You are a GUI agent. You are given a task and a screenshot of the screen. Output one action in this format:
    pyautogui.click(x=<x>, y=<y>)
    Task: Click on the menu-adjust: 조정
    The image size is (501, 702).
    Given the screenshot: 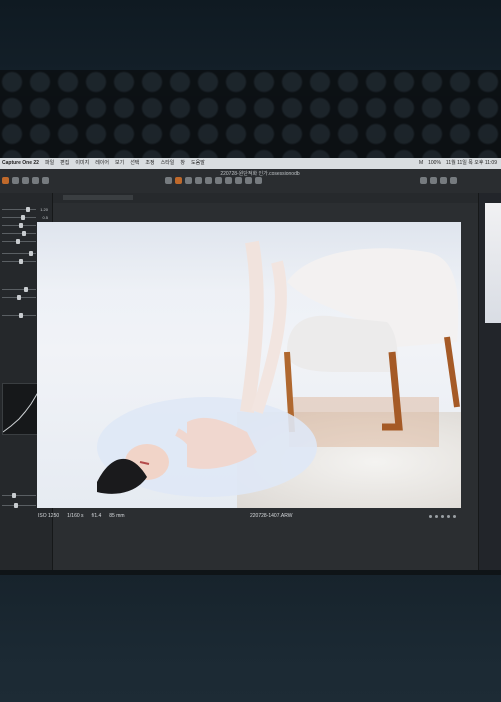 What is the action you would take?
    pyautogui.click(x=149, y=163)
    